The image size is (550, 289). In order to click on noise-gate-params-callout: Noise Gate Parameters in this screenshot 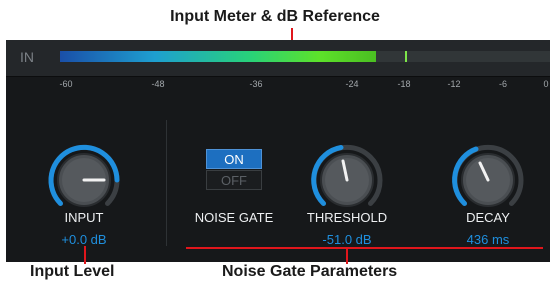, I will do `click(310, 271)`.